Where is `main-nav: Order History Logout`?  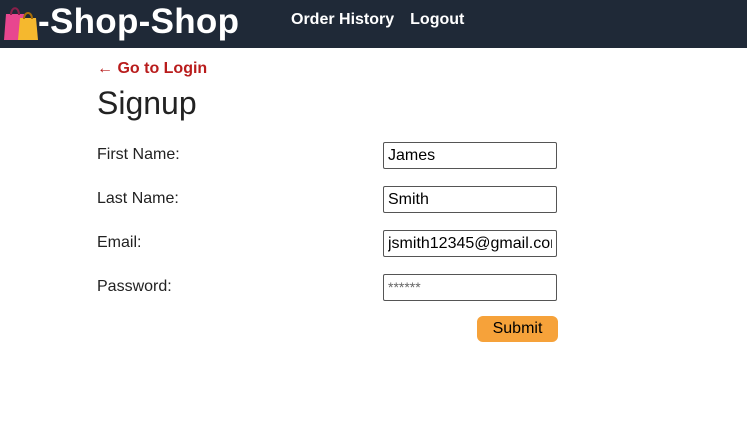 main-nav: Order History Logout is located at coordinates (377, 20).